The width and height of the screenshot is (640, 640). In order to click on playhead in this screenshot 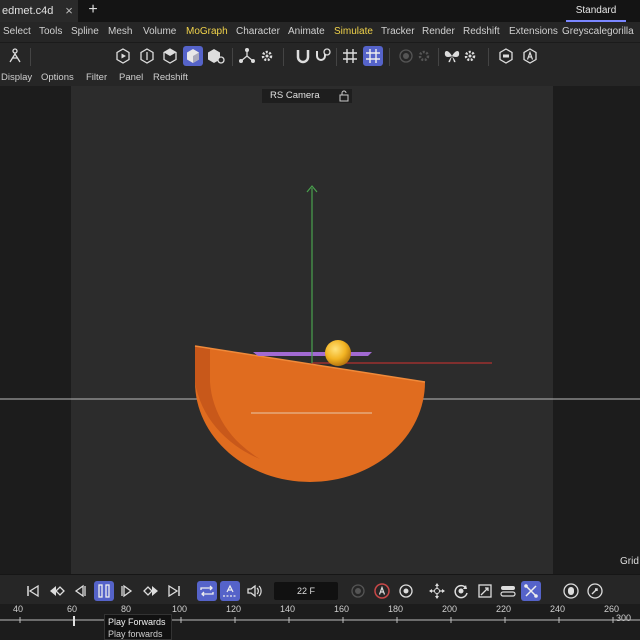, I will do `click(74, 621)`.